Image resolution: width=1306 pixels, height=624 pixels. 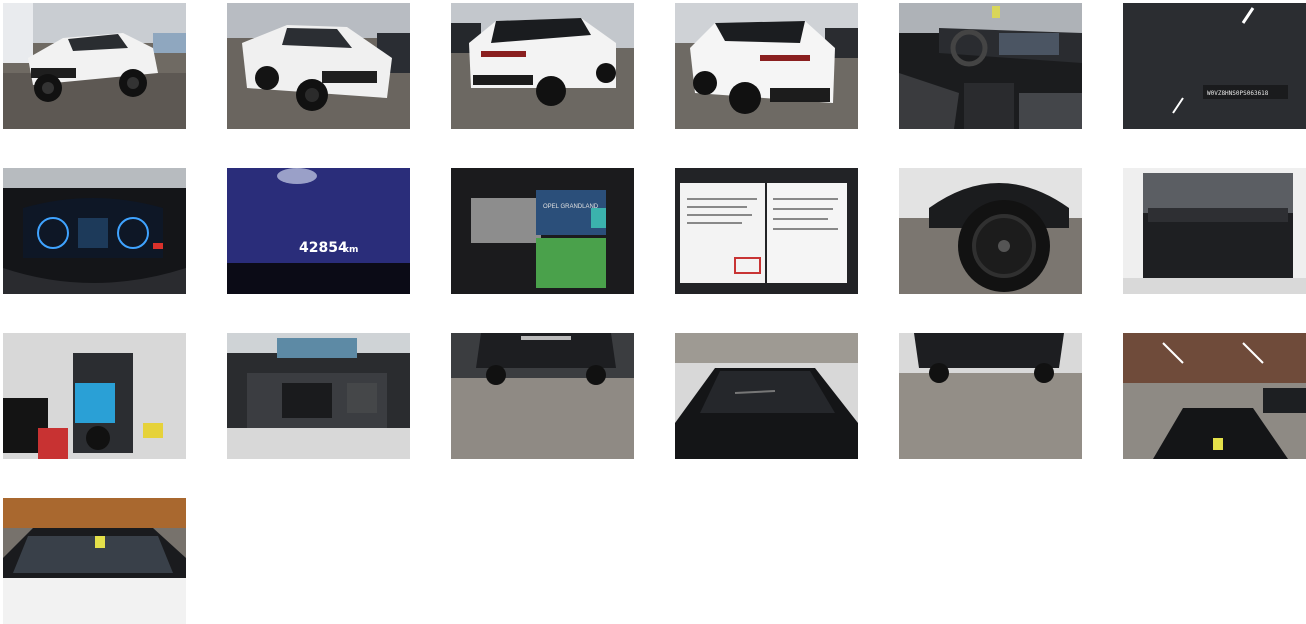 What do you see at coordinates (542, 231) in the screenshot?
I see `photo-manuals-and-keys: OPEL GRANDLAND` at bounding box center [542, 231].